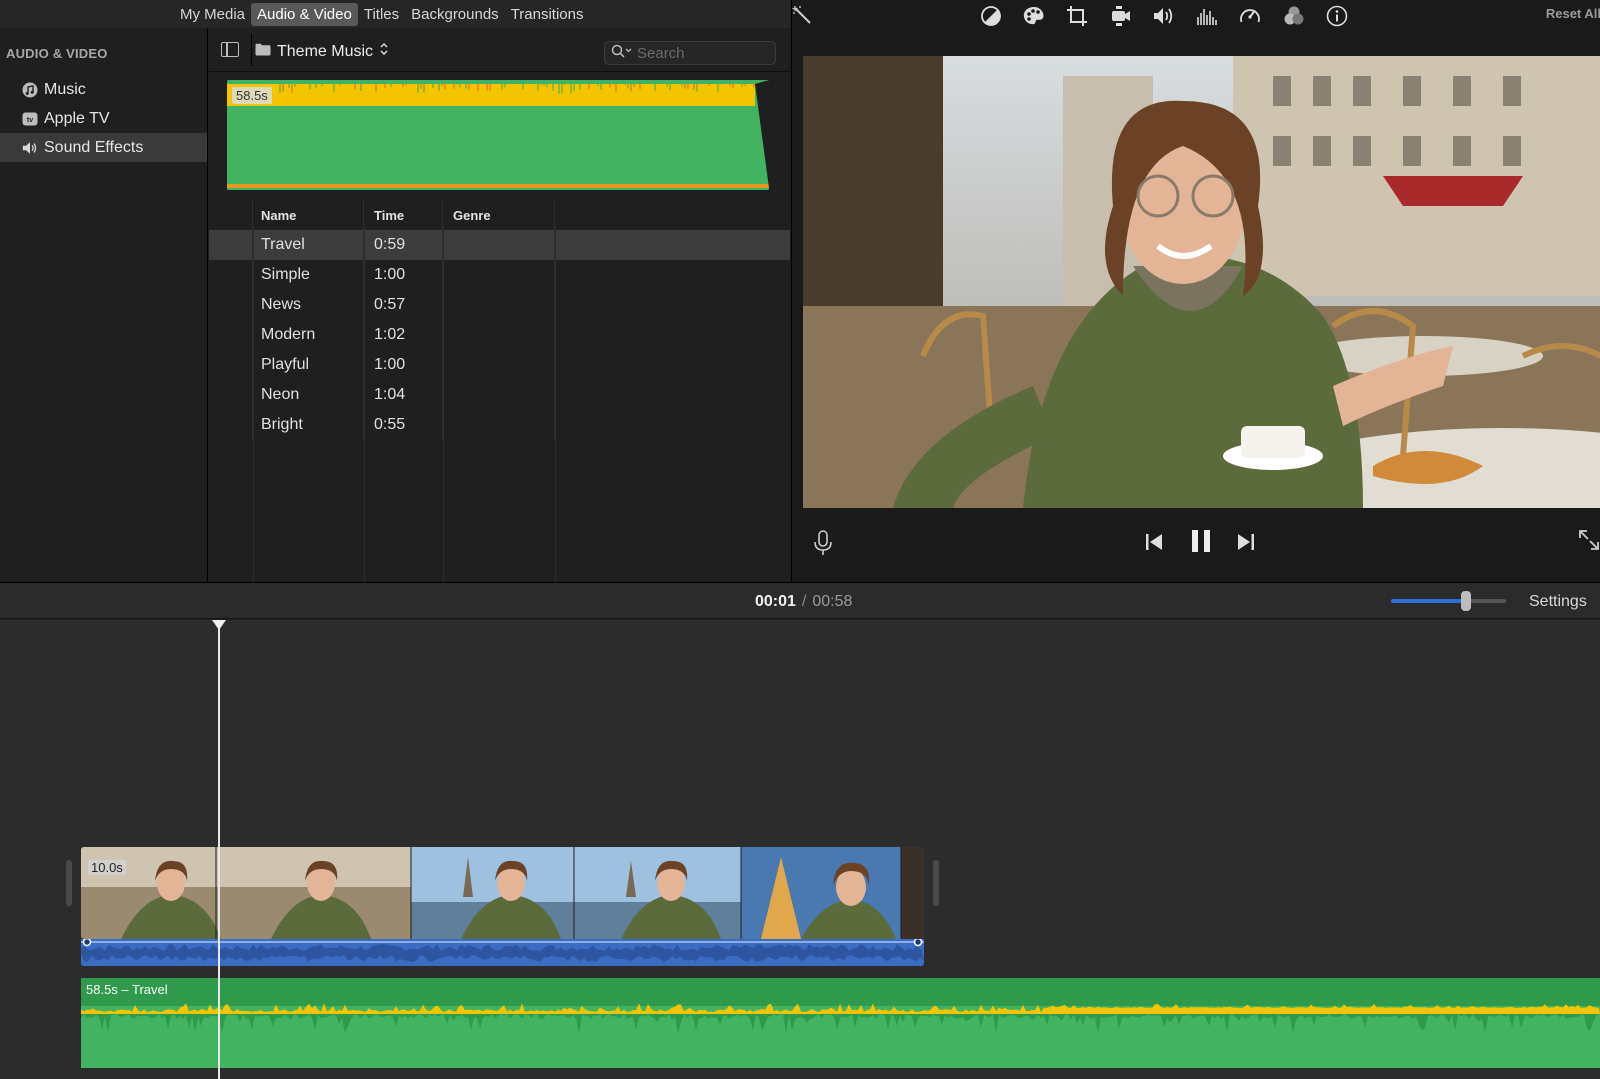 This screenshot has width=1600, height=1079. Describe the element at coordinates (65, 89) in the screenshot. I see `sidebar-item-label: Music` at that location.